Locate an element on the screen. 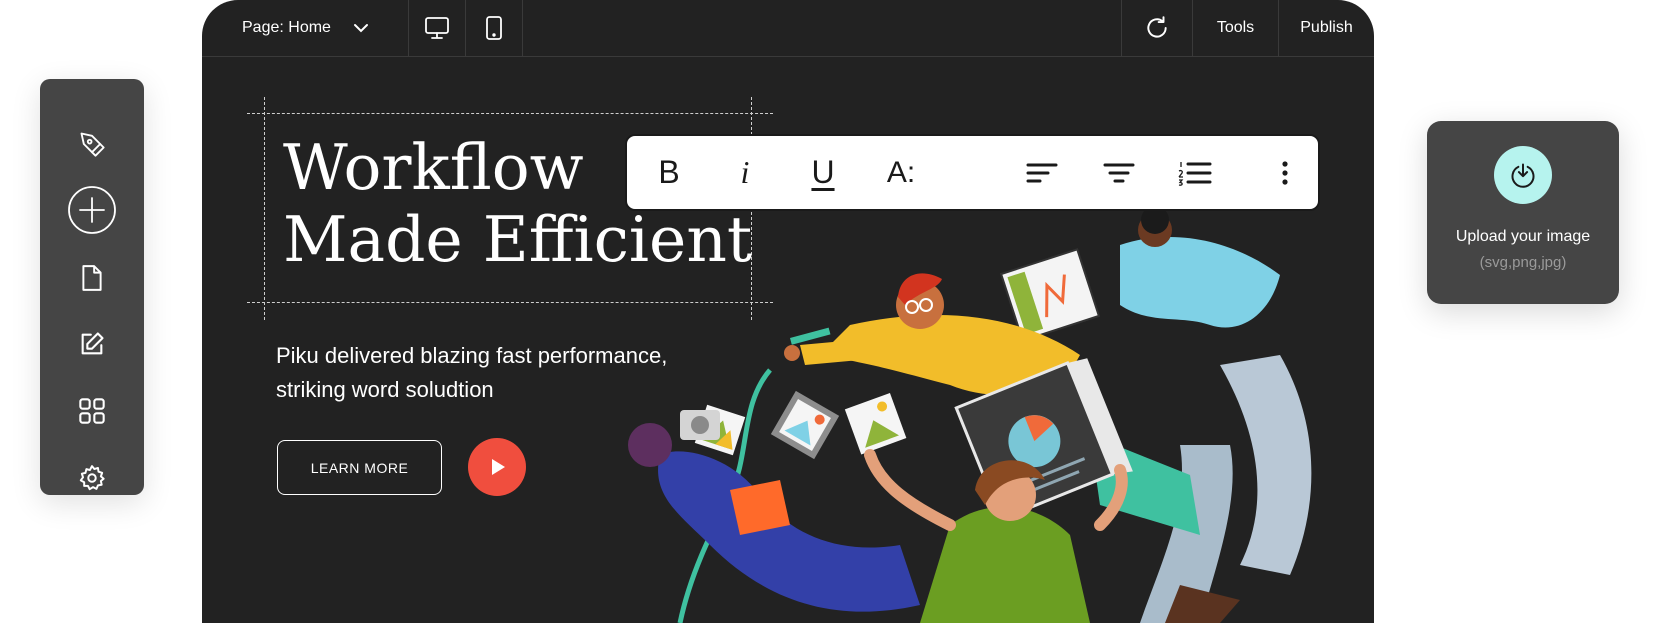 The height and width of the screenshot is (623, 1671). edit-button is located at coordinates (92, 344).